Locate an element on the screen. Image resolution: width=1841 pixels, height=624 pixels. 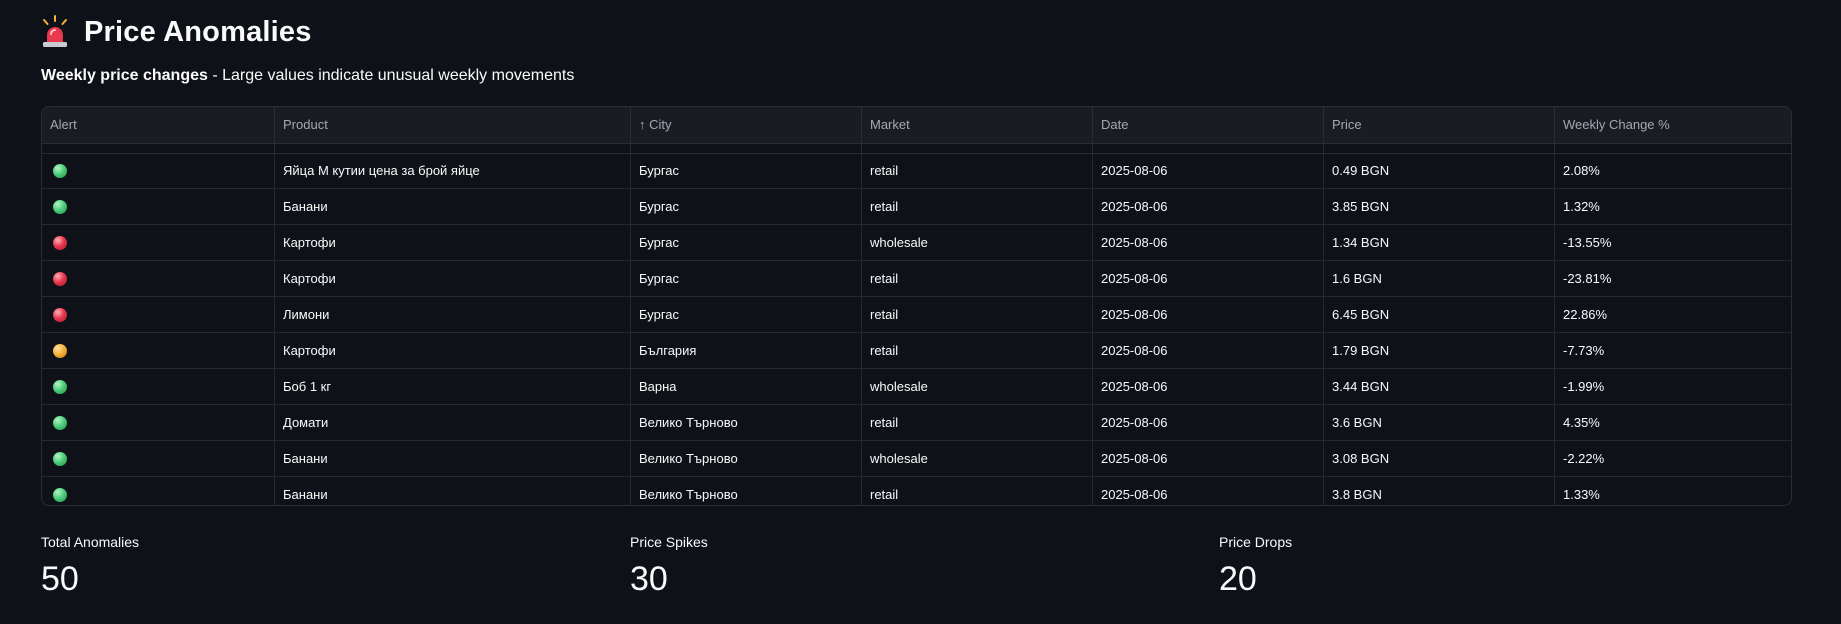
column-header-alert: Alert is located at coordinates (158, 125).